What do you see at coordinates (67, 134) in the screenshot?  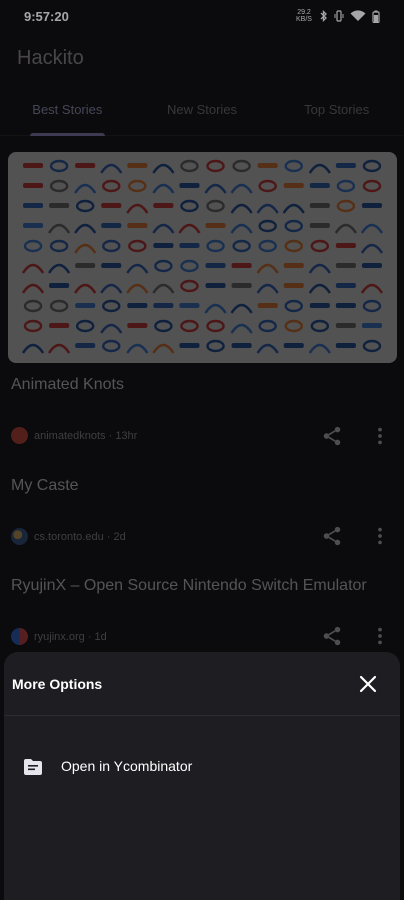 I see `tab-indicator` at bounding box center [67, 134].